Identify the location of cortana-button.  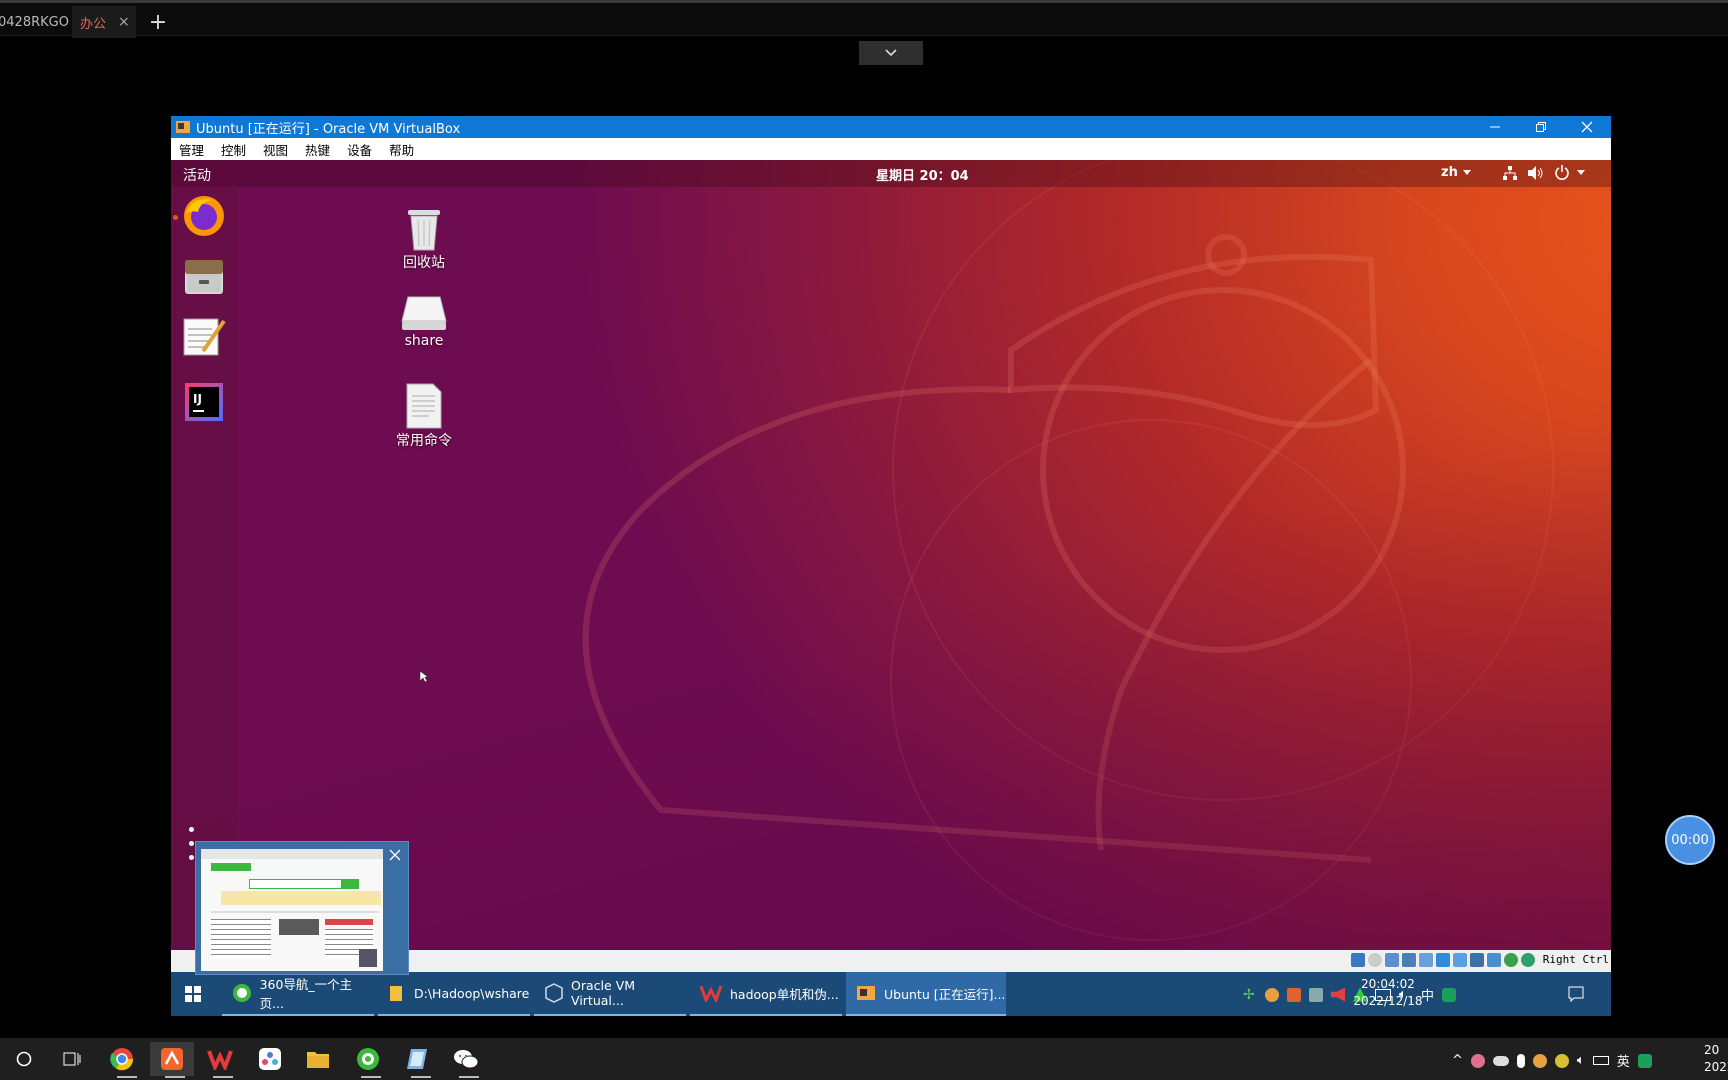
(24, 1059).